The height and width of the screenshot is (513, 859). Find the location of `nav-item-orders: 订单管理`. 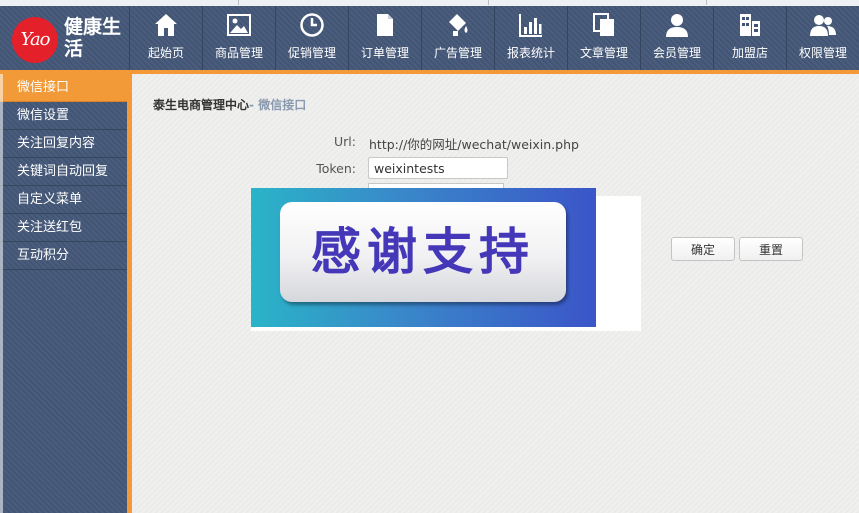

nav-item-orders: 订单管理 is located at coordinates (384, 38).